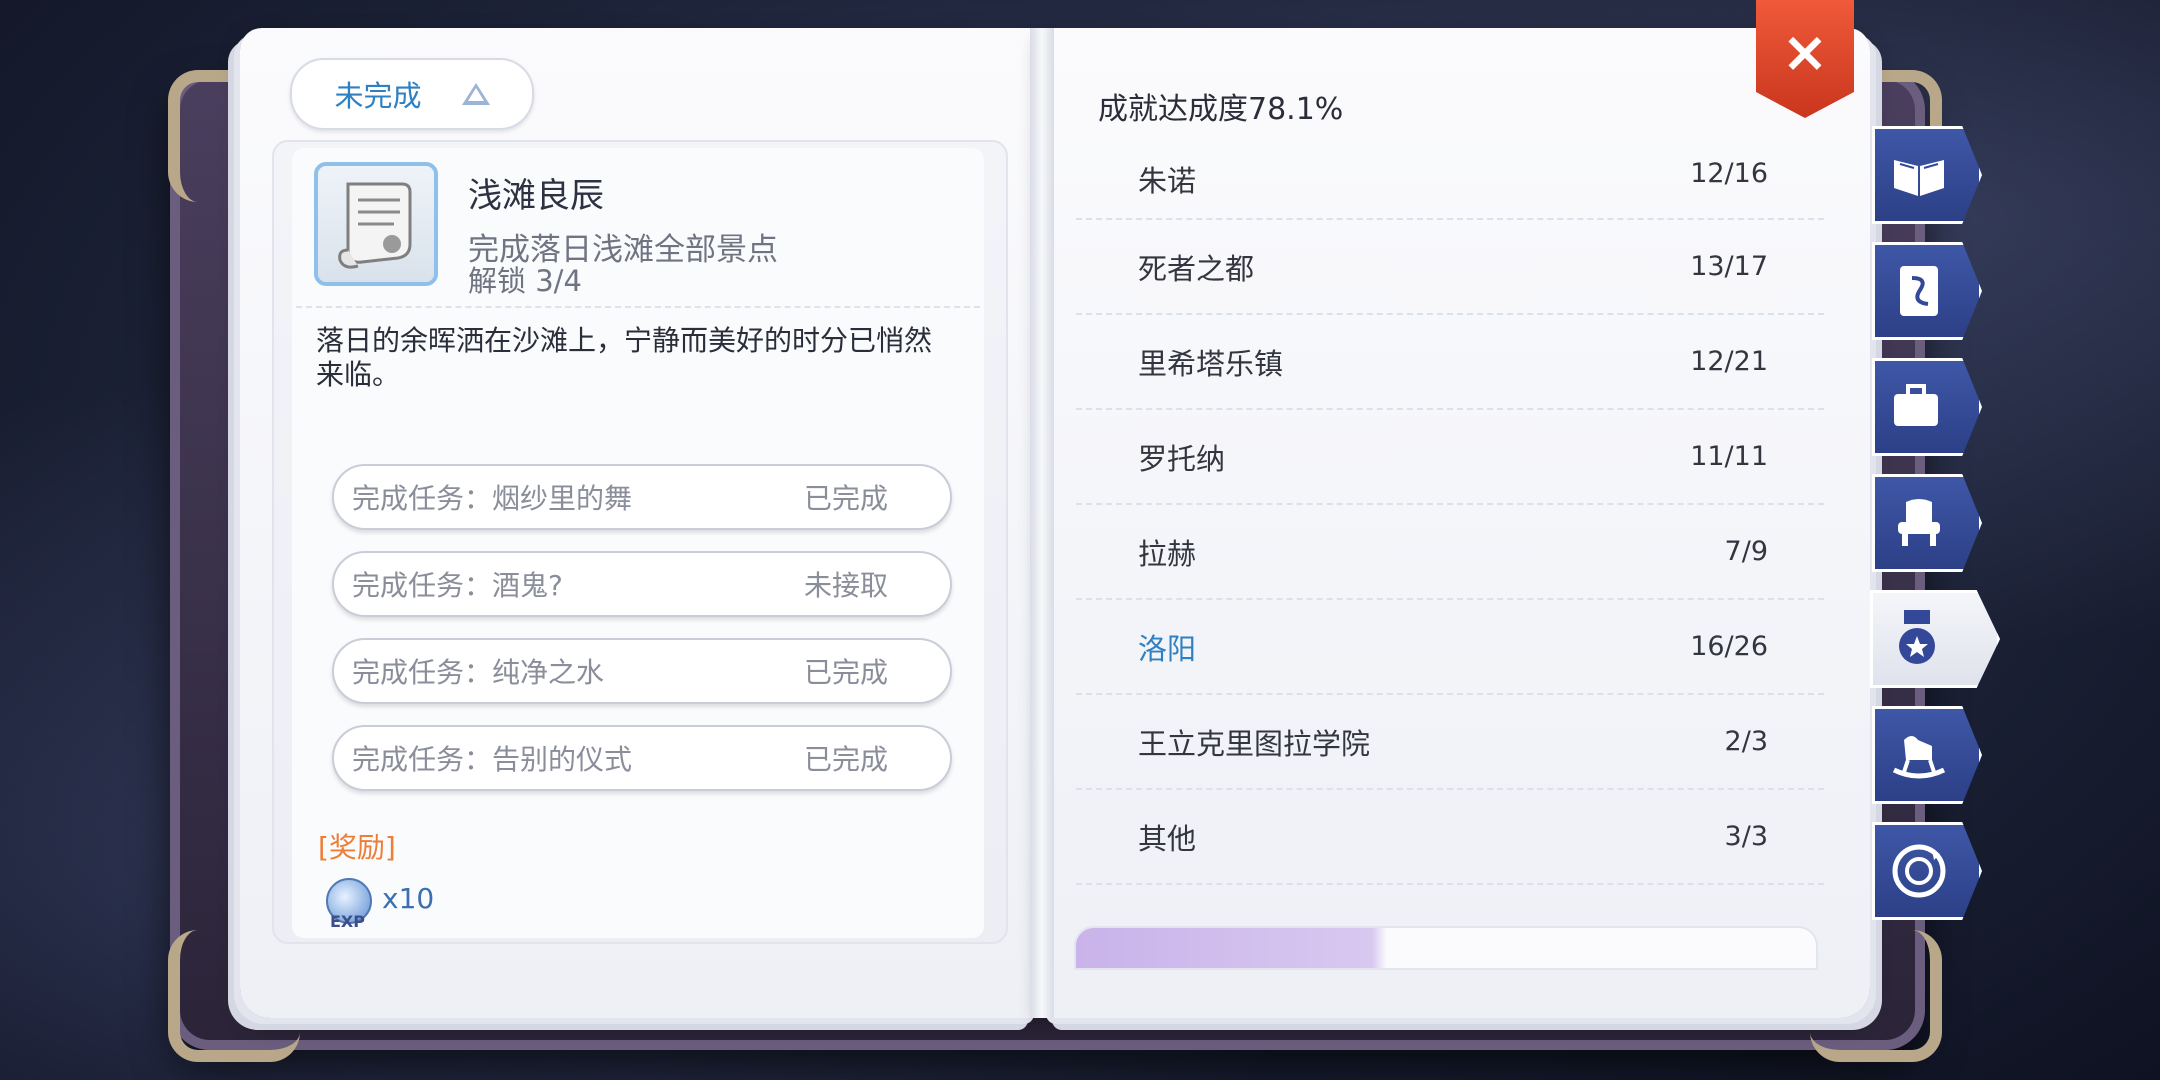  Describe the element at coordinates (1450, 552) in the screenshot. I see `area-row-rachel: 拉赫 7/9` at that location.